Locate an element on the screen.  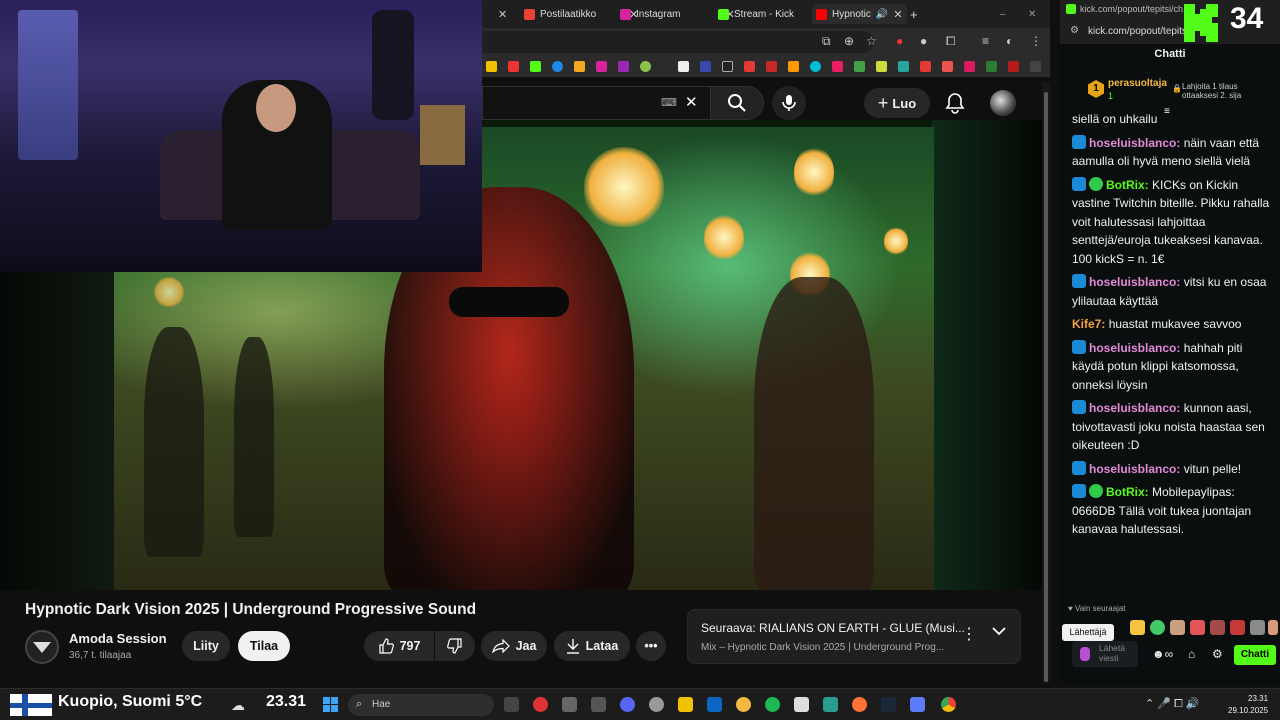
menu-icon: ⋮ is located at coordinates (1036, 41).